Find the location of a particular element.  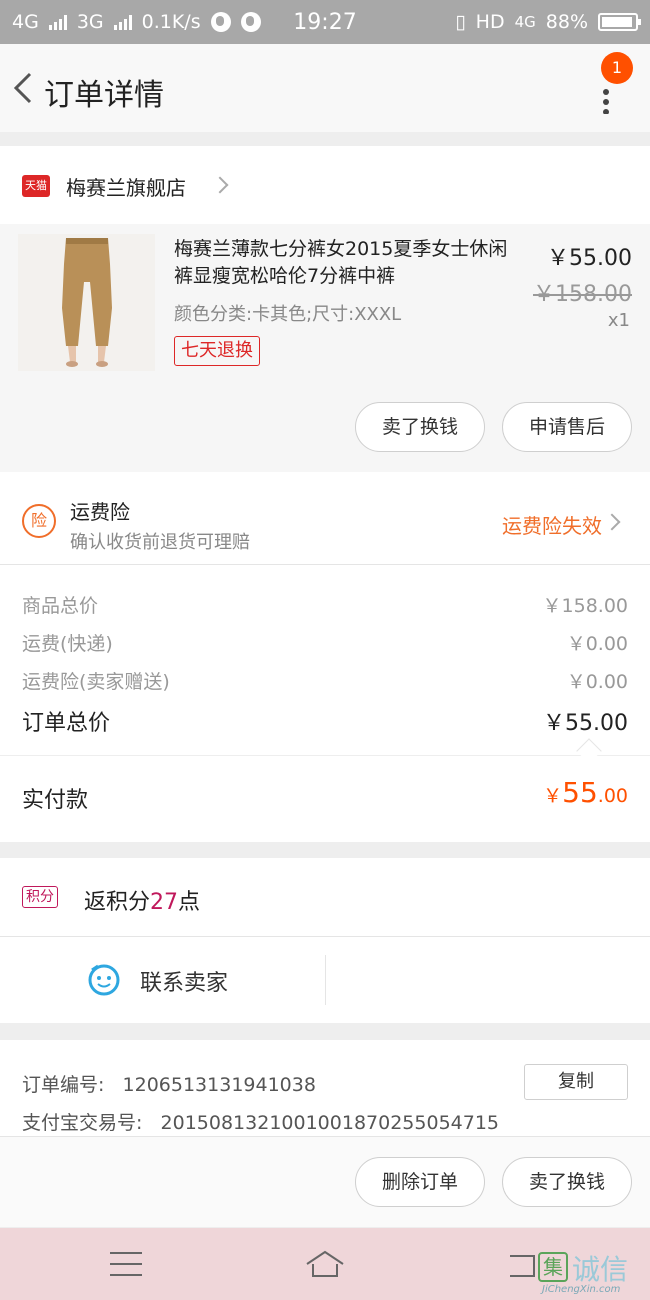

insurance-fee-row: 运费险(卖家赠送) ￥0.00 is located at coordinates (325, 680).